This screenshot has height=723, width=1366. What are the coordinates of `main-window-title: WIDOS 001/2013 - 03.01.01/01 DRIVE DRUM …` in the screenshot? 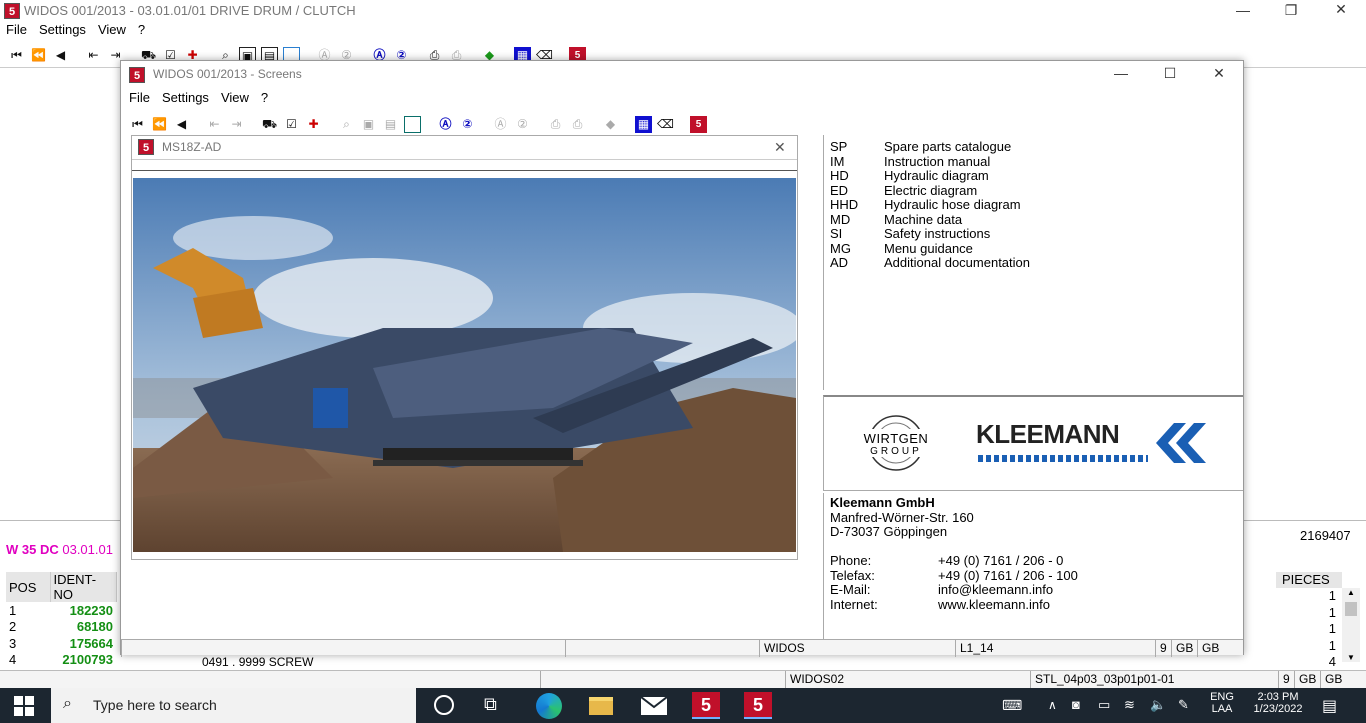 It's located at (190, 10).